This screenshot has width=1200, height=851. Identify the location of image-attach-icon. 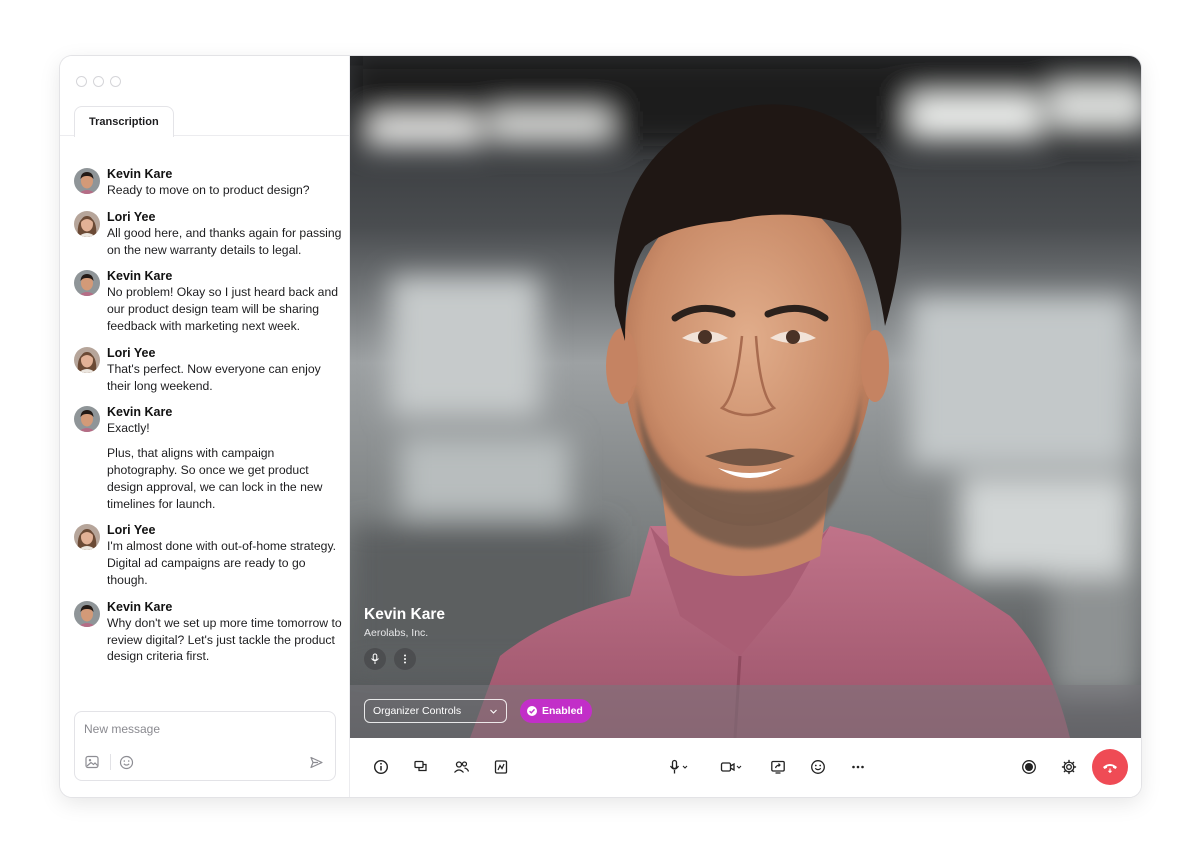
(92, 762).